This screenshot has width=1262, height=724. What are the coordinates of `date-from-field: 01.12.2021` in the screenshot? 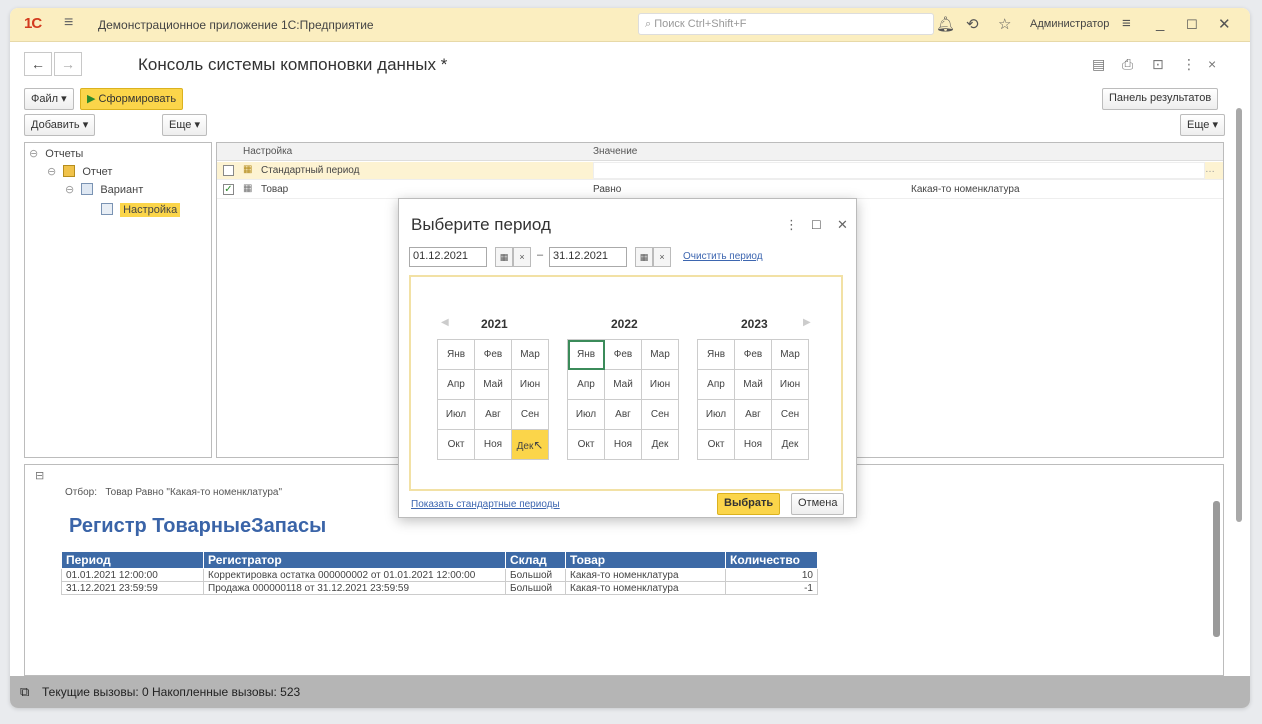 It's located at (448, 257).